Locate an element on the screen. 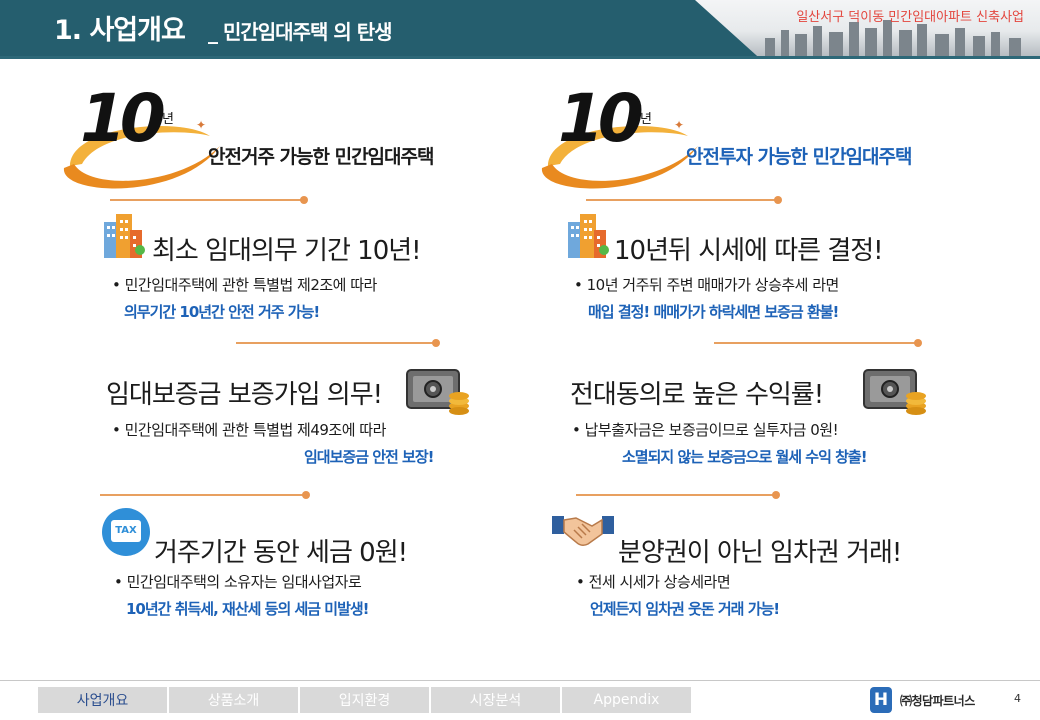 The width and height of the screenshot is (1040, 720). tax-label: TAX is located at coordinates (126, 531).